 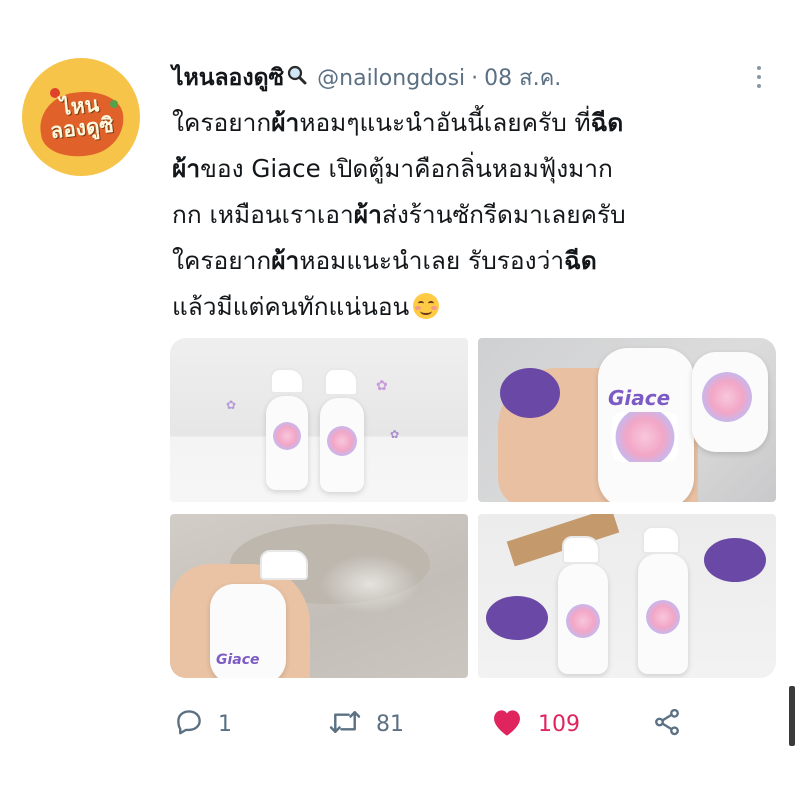 What do you see at coordinates (228, 78) in the screenshot?
I see `author-name: ไหนลองดูซิ` at bounding box center [228, 78].